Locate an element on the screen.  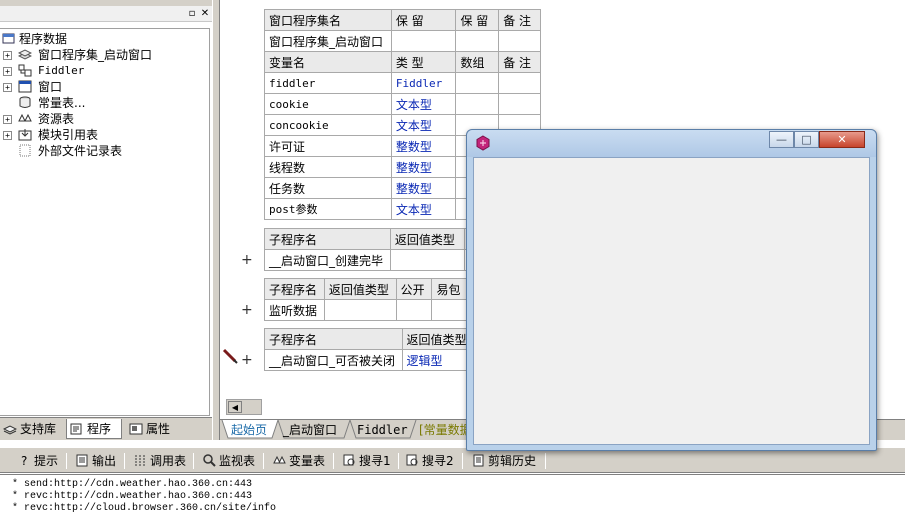
clipboard-history-button: 剪辑历史 is located at coordinates (503, 461).